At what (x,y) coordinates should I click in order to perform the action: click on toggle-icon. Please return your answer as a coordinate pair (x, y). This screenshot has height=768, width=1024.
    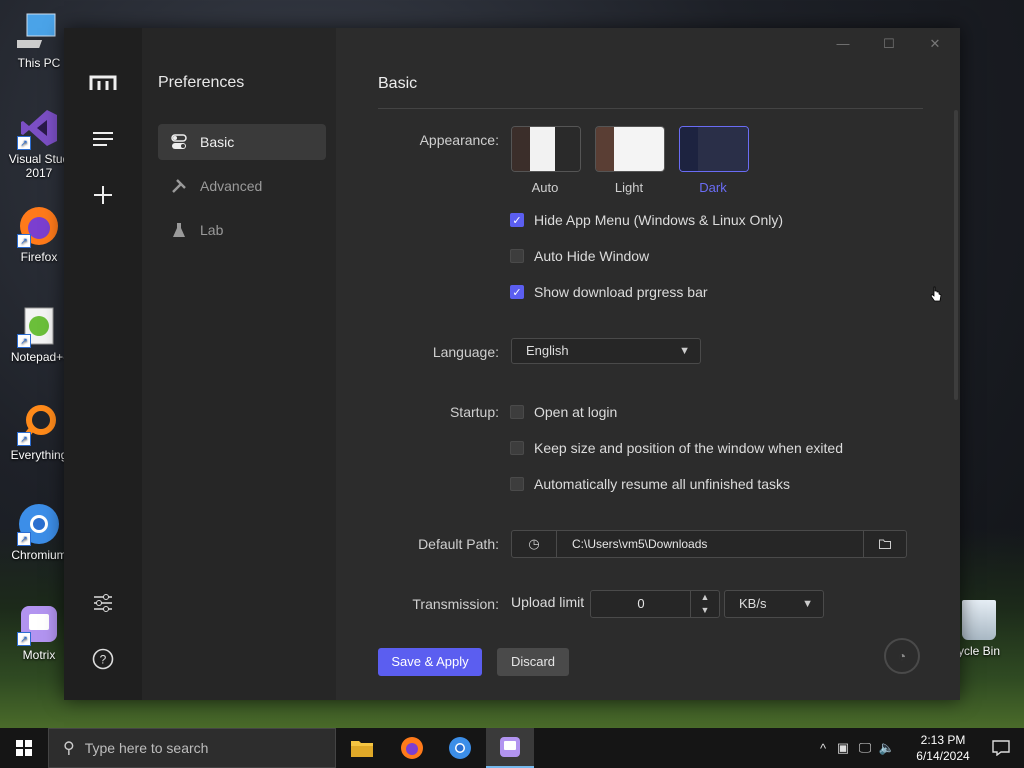
    Looking at the image, I should click on (179, 142).